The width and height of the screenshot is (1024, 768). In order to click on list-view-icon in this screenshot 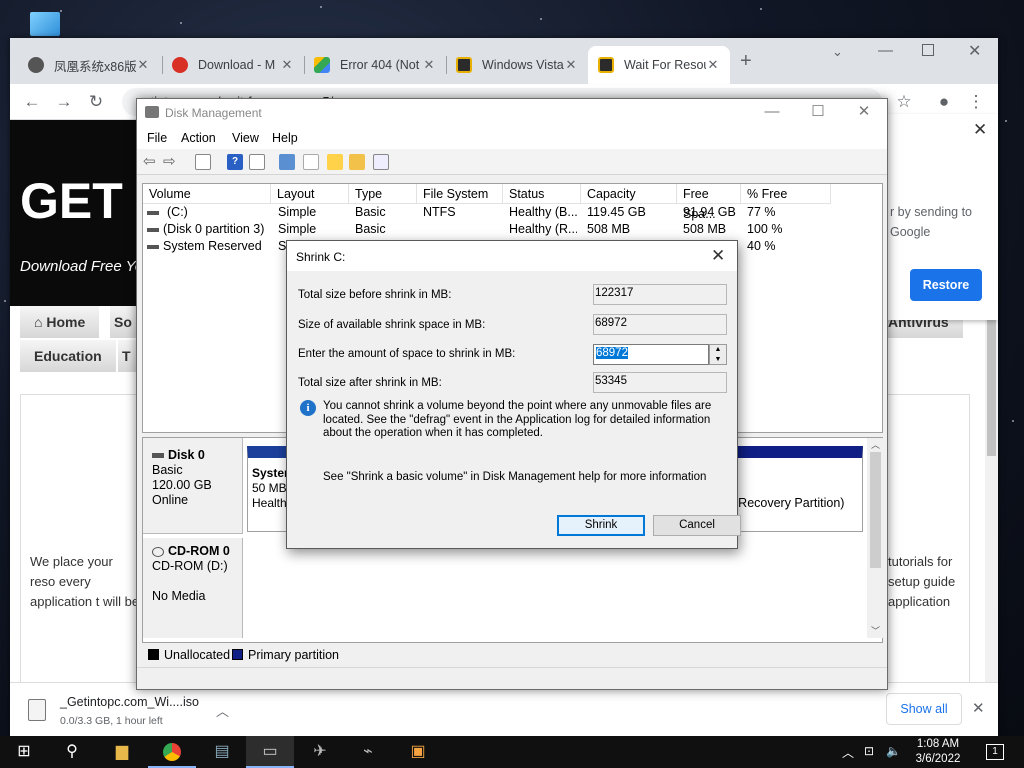, I will do `click(381, 162)`.